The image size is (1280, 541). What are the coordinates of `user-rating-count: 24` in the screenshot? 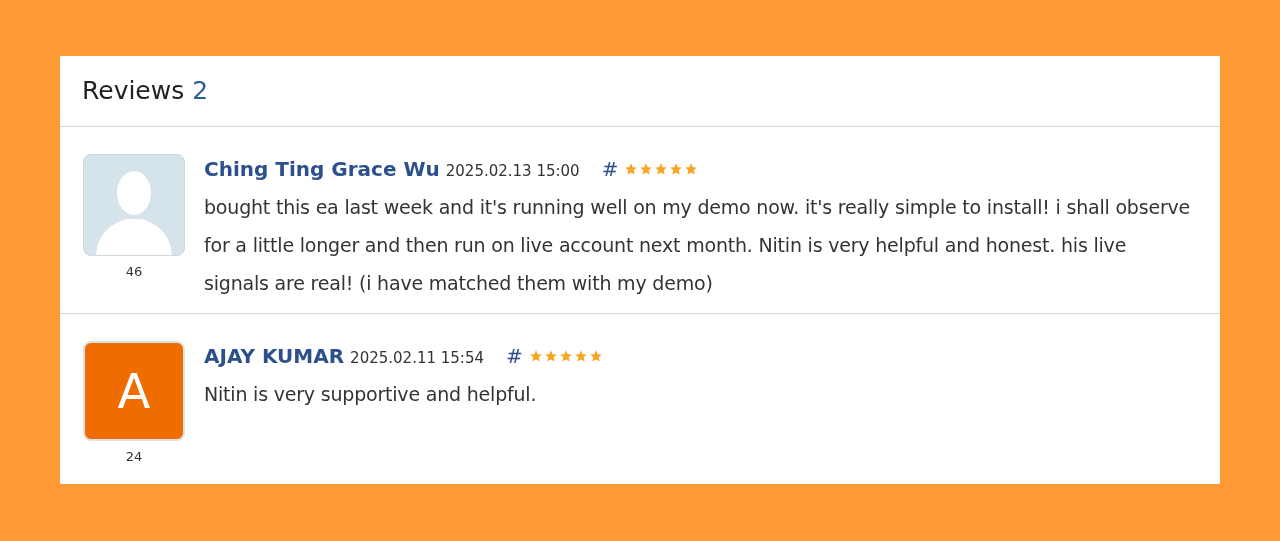 It's located at (134, 457).